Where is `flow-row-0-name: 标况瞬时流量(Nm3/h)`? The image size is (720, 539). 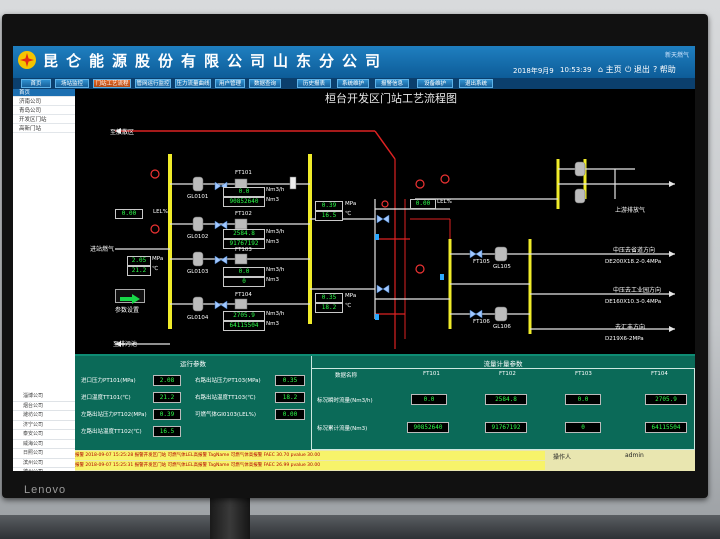 flow-row-0-name: 标况瞬时流量(Nm3/h) is located at coordinates (345, 401).